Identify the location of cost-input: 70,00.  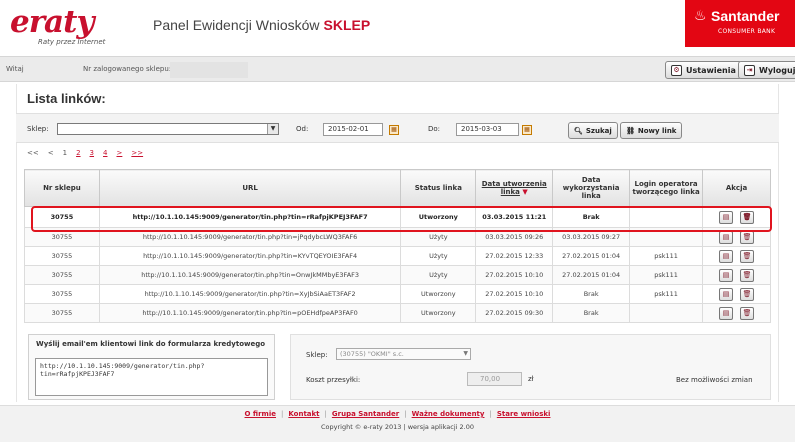
(494, 379).